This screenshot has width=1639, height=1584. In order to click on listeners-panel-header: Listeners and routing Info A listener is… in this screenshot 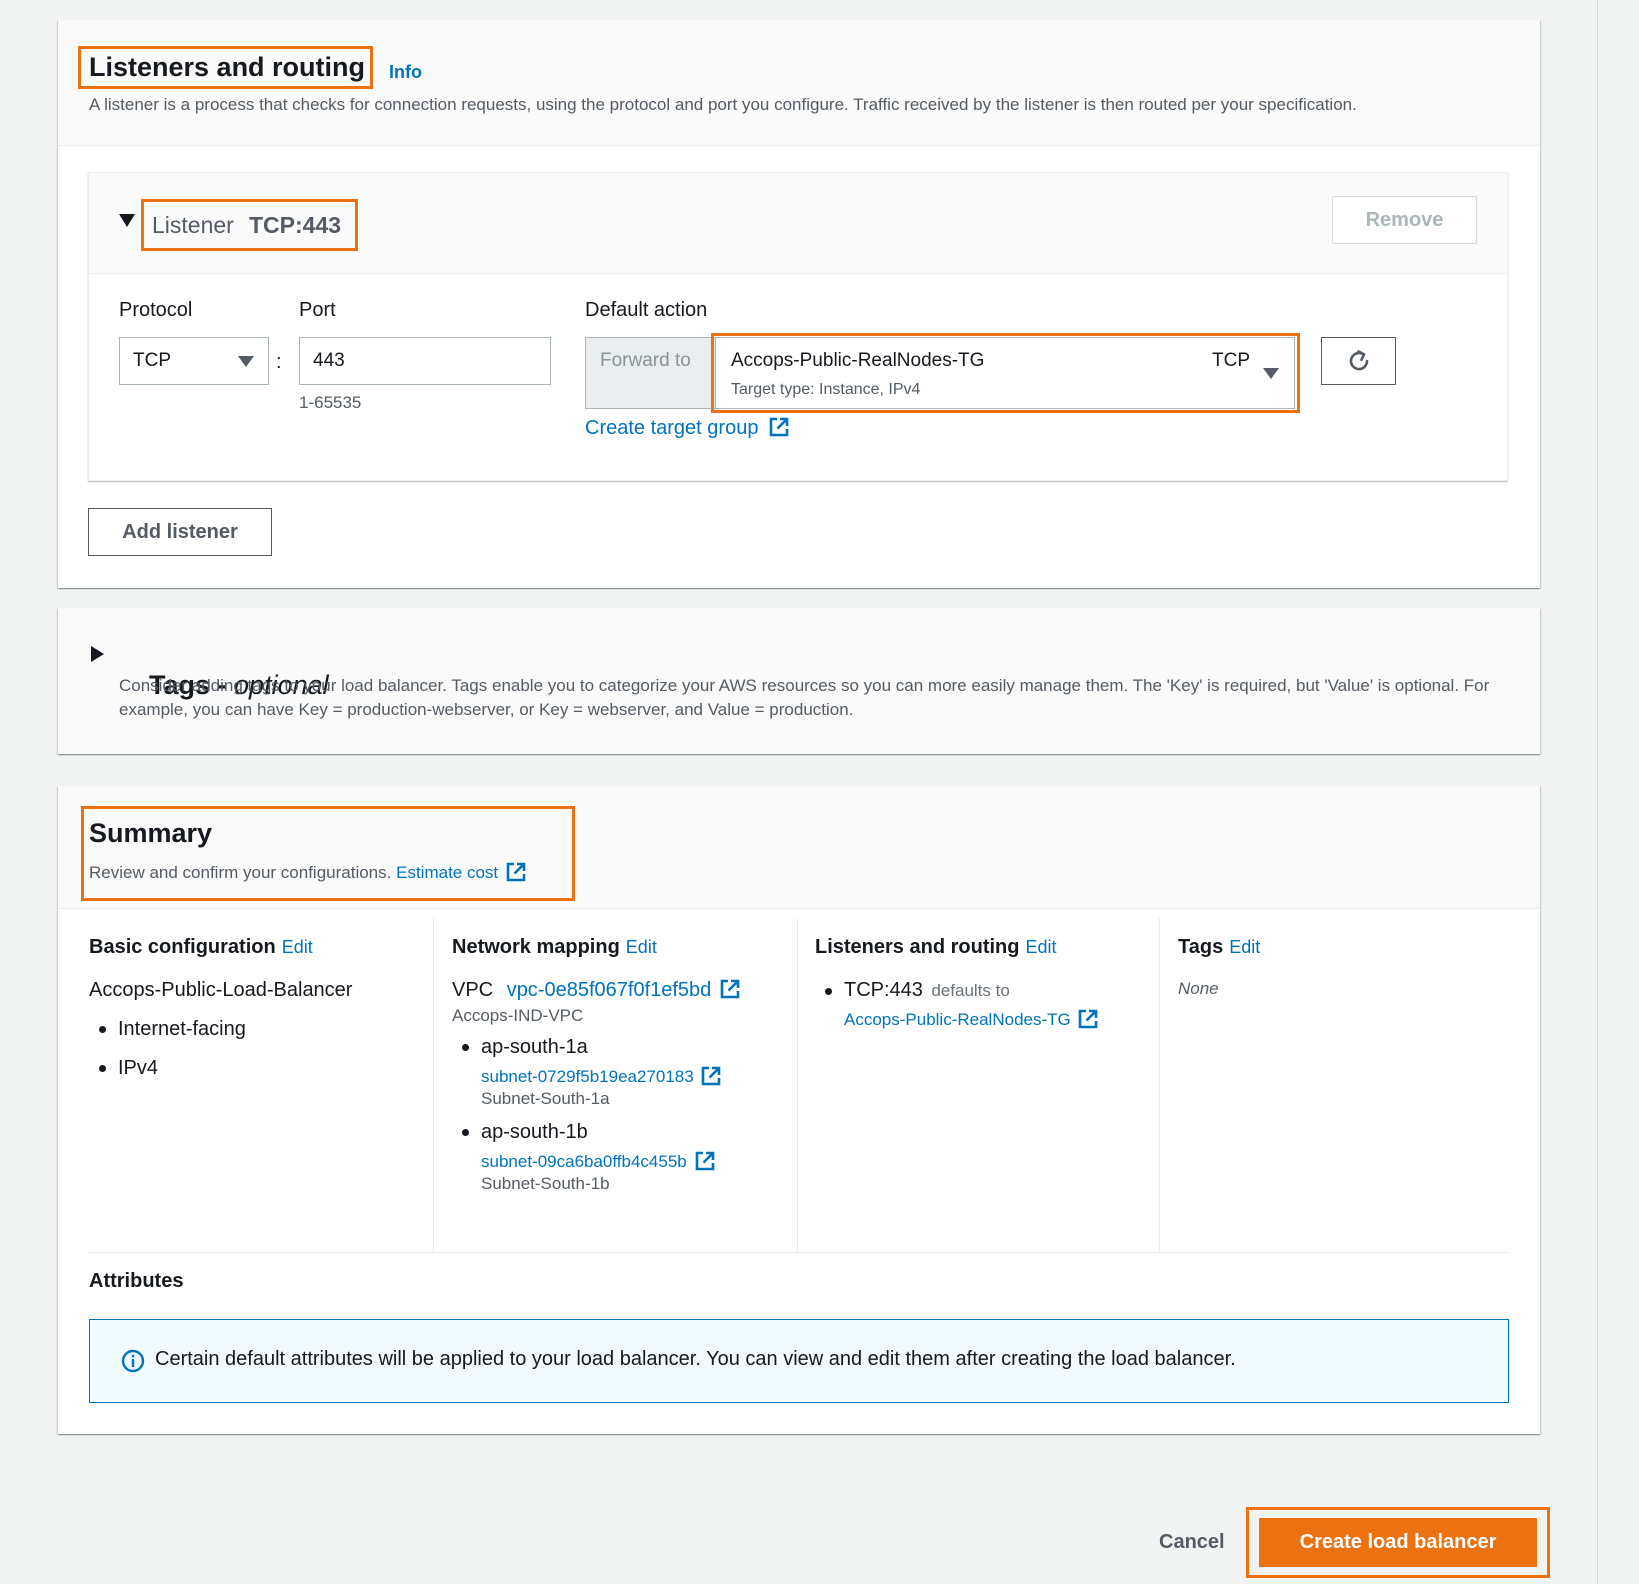, I will do `click(799, 83)`.